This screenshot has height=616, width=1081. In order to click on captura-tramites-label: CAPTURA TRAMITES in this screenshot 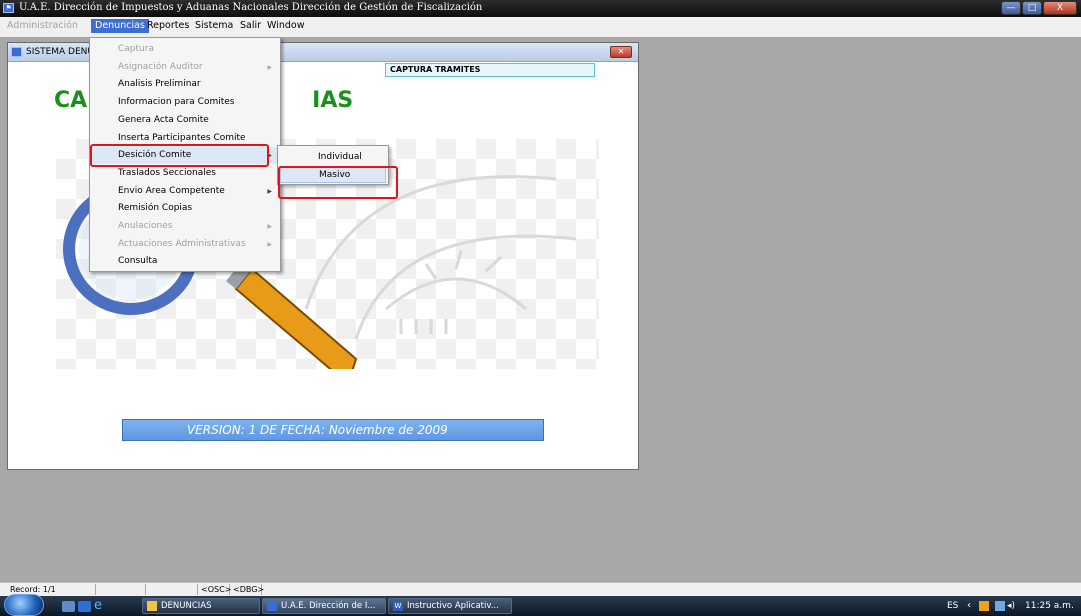, I will do `click(490, 70)`.